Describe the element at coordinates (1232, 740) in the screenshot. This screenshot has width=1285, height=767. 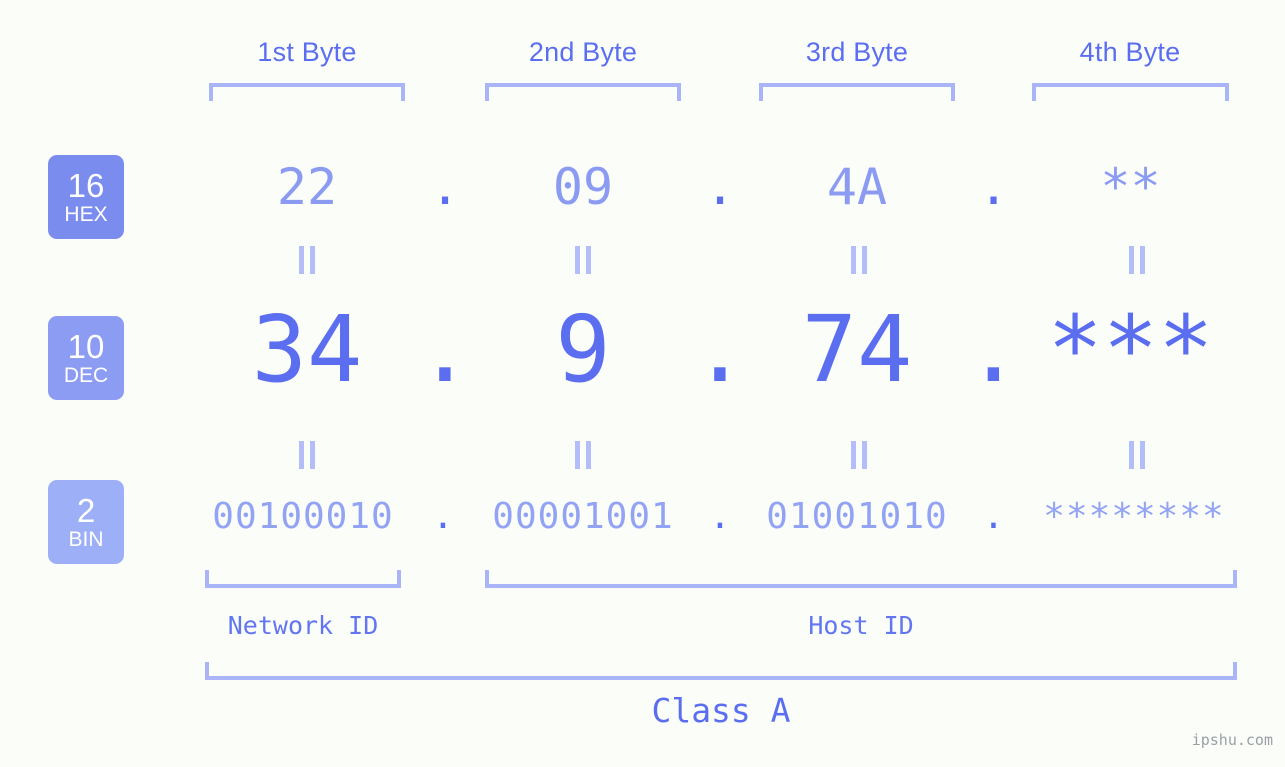
I see `site-watermark: ipshu.com` at that location.